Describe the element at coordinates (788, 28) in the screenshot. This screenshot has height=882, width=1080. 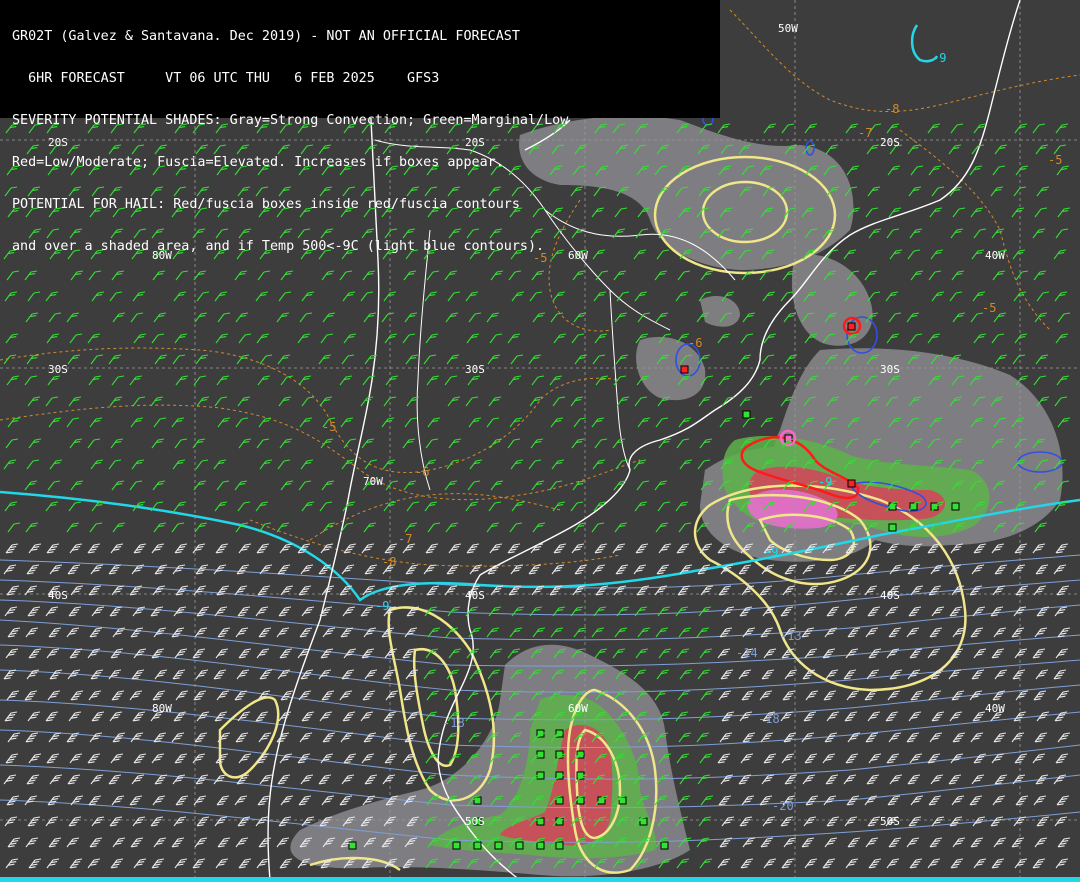
I see `lon-label-50w: 50W` at that location.